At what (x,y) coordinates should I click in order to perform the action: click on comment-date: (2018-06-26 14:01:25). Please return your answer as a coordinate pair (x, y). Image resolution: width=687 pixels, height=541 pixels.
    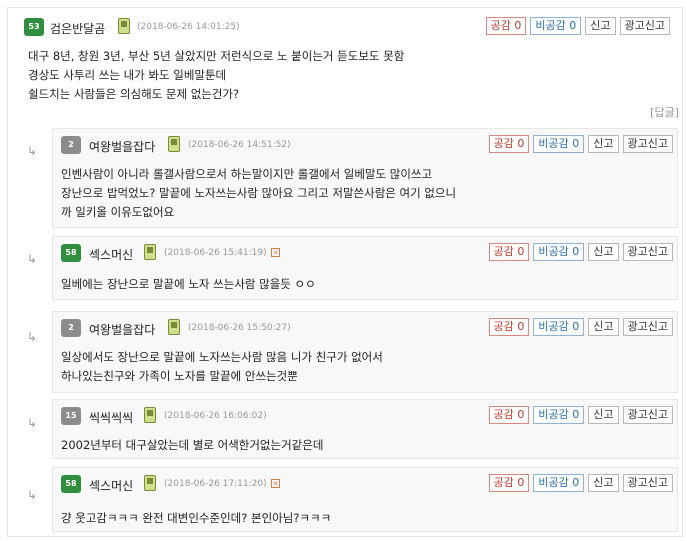
    Looking at the image, I should click on (188, 27).